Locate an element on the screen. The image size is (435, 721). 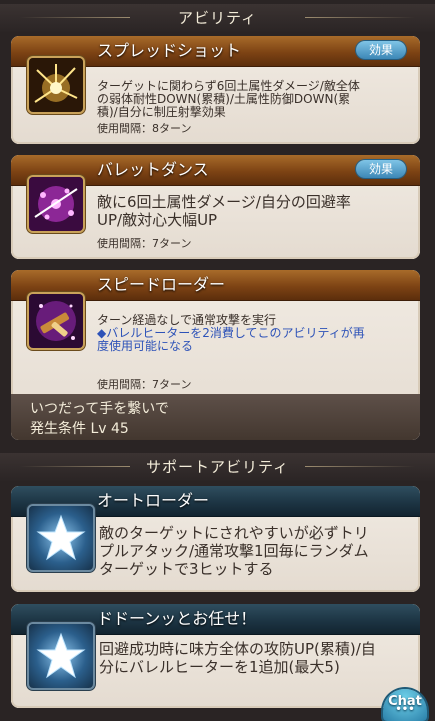
ability-description: 敵に6回土属性ダメージ/自分の回避率 UP/敵対心大幅UP is located at coordinates (224, 211).